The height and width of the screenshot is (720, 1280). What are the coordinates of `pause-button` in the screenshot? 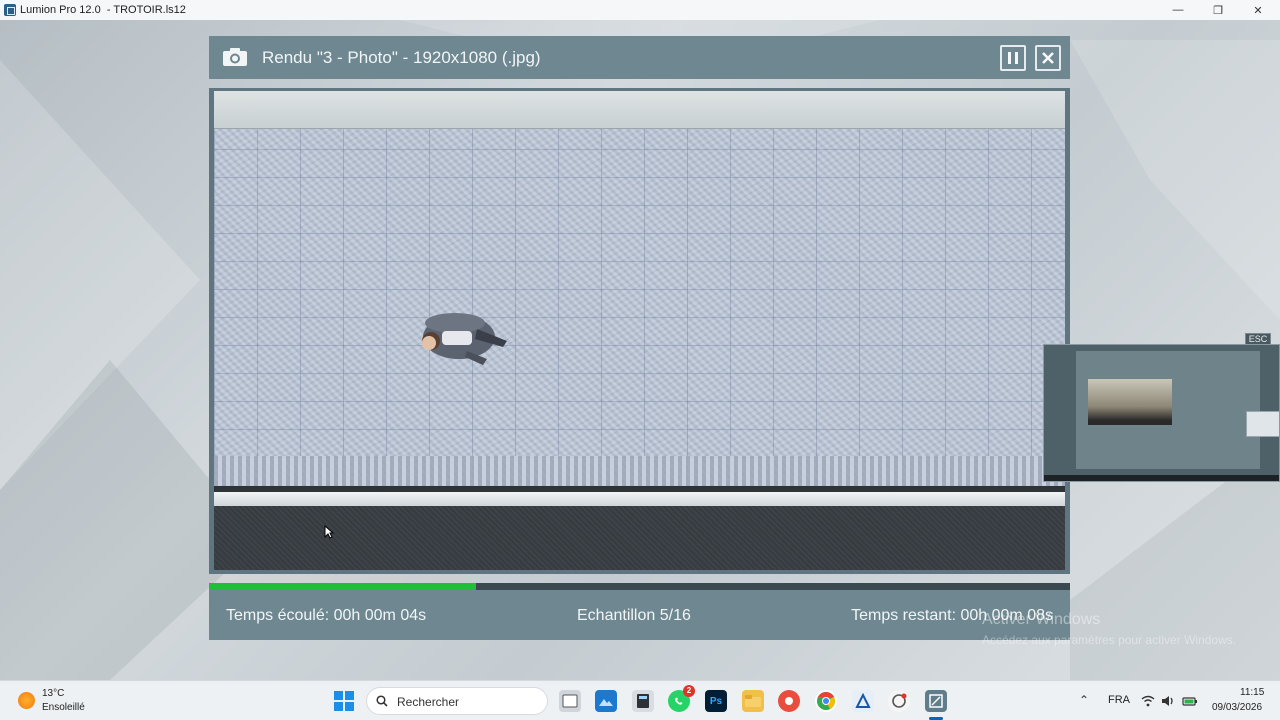 It's located at (1013, 58).